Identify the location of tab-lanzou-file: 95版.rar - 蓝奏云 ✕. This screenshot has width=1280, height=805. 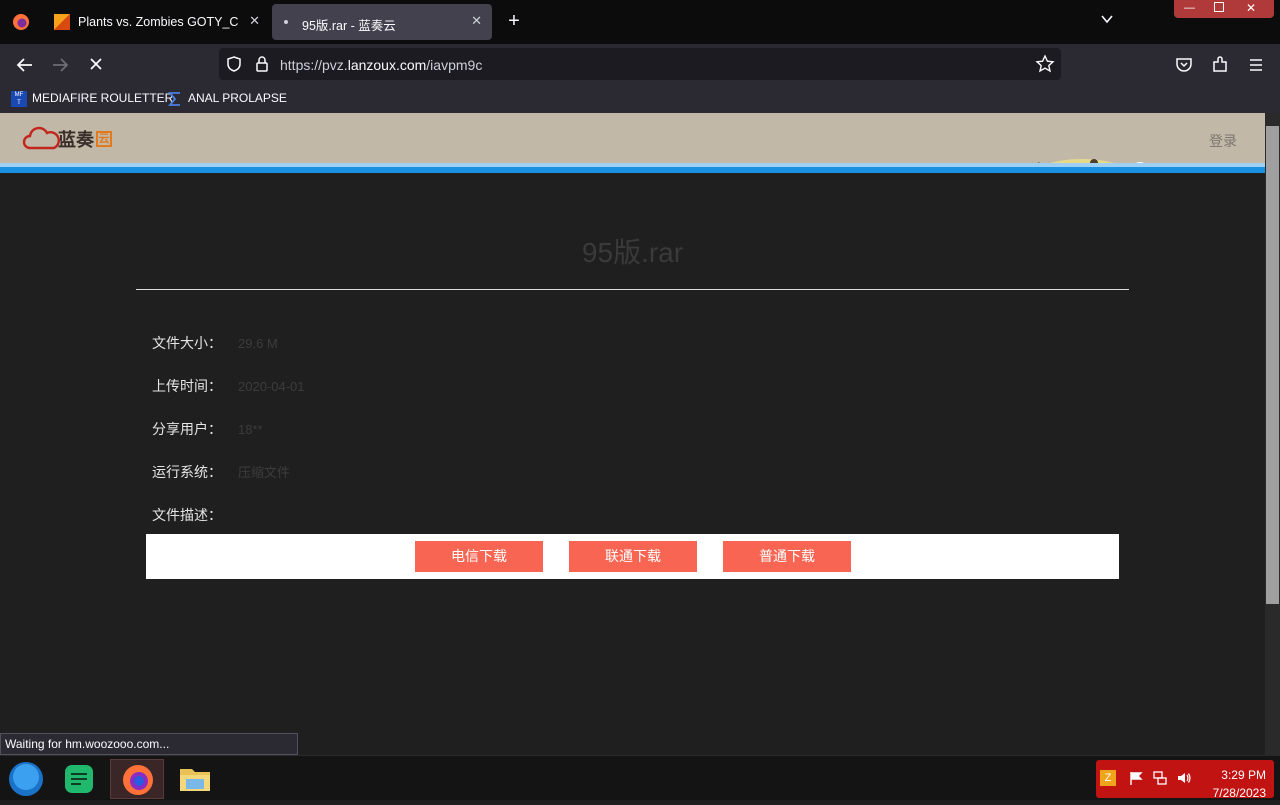
(382, 22).